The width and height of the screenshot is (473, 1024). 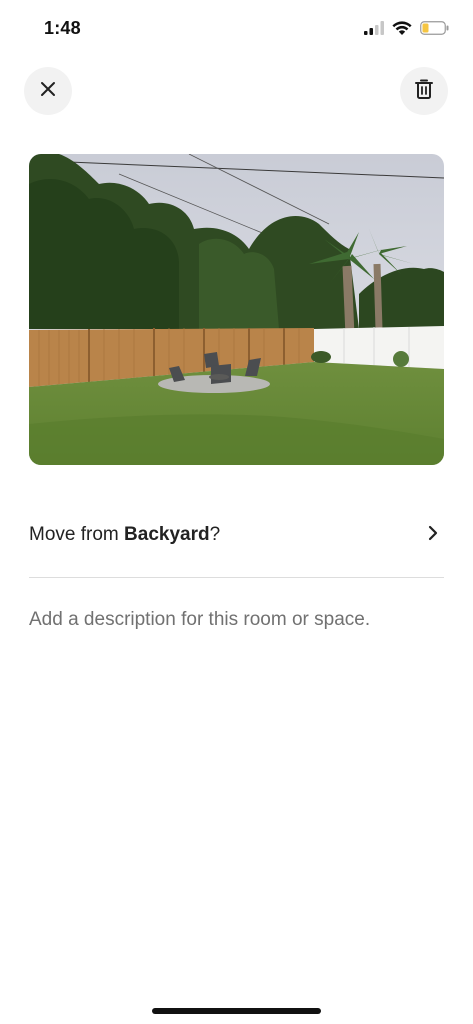 I want to click on status-icons, so click(x=406, y=30).